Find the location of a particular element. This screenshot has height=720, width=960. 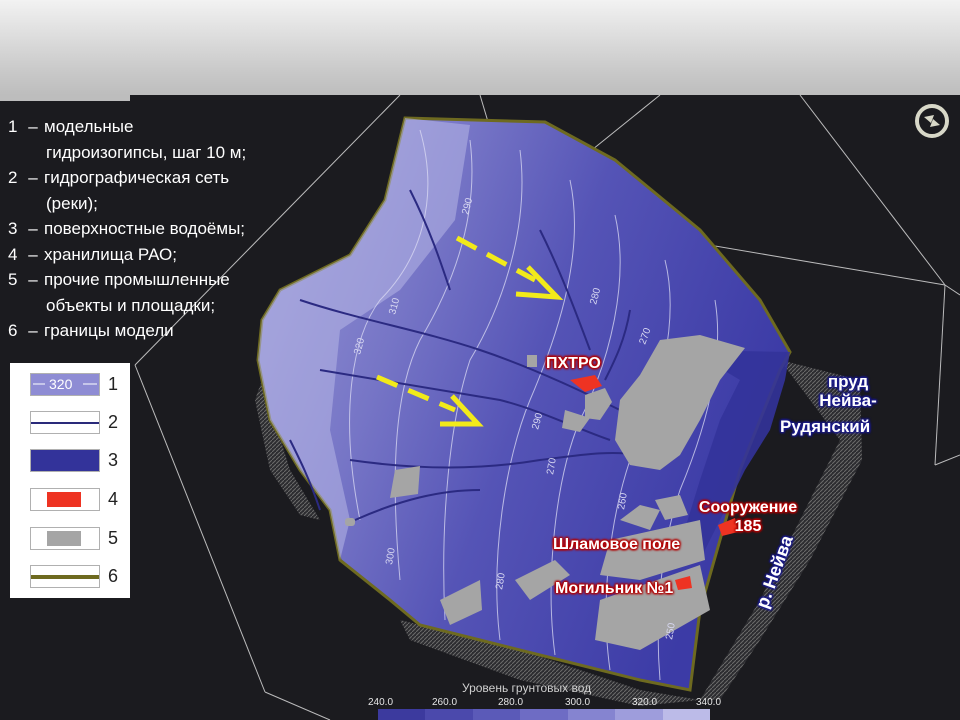

legend-row-number: 6 is located at coordinates (113, 576).